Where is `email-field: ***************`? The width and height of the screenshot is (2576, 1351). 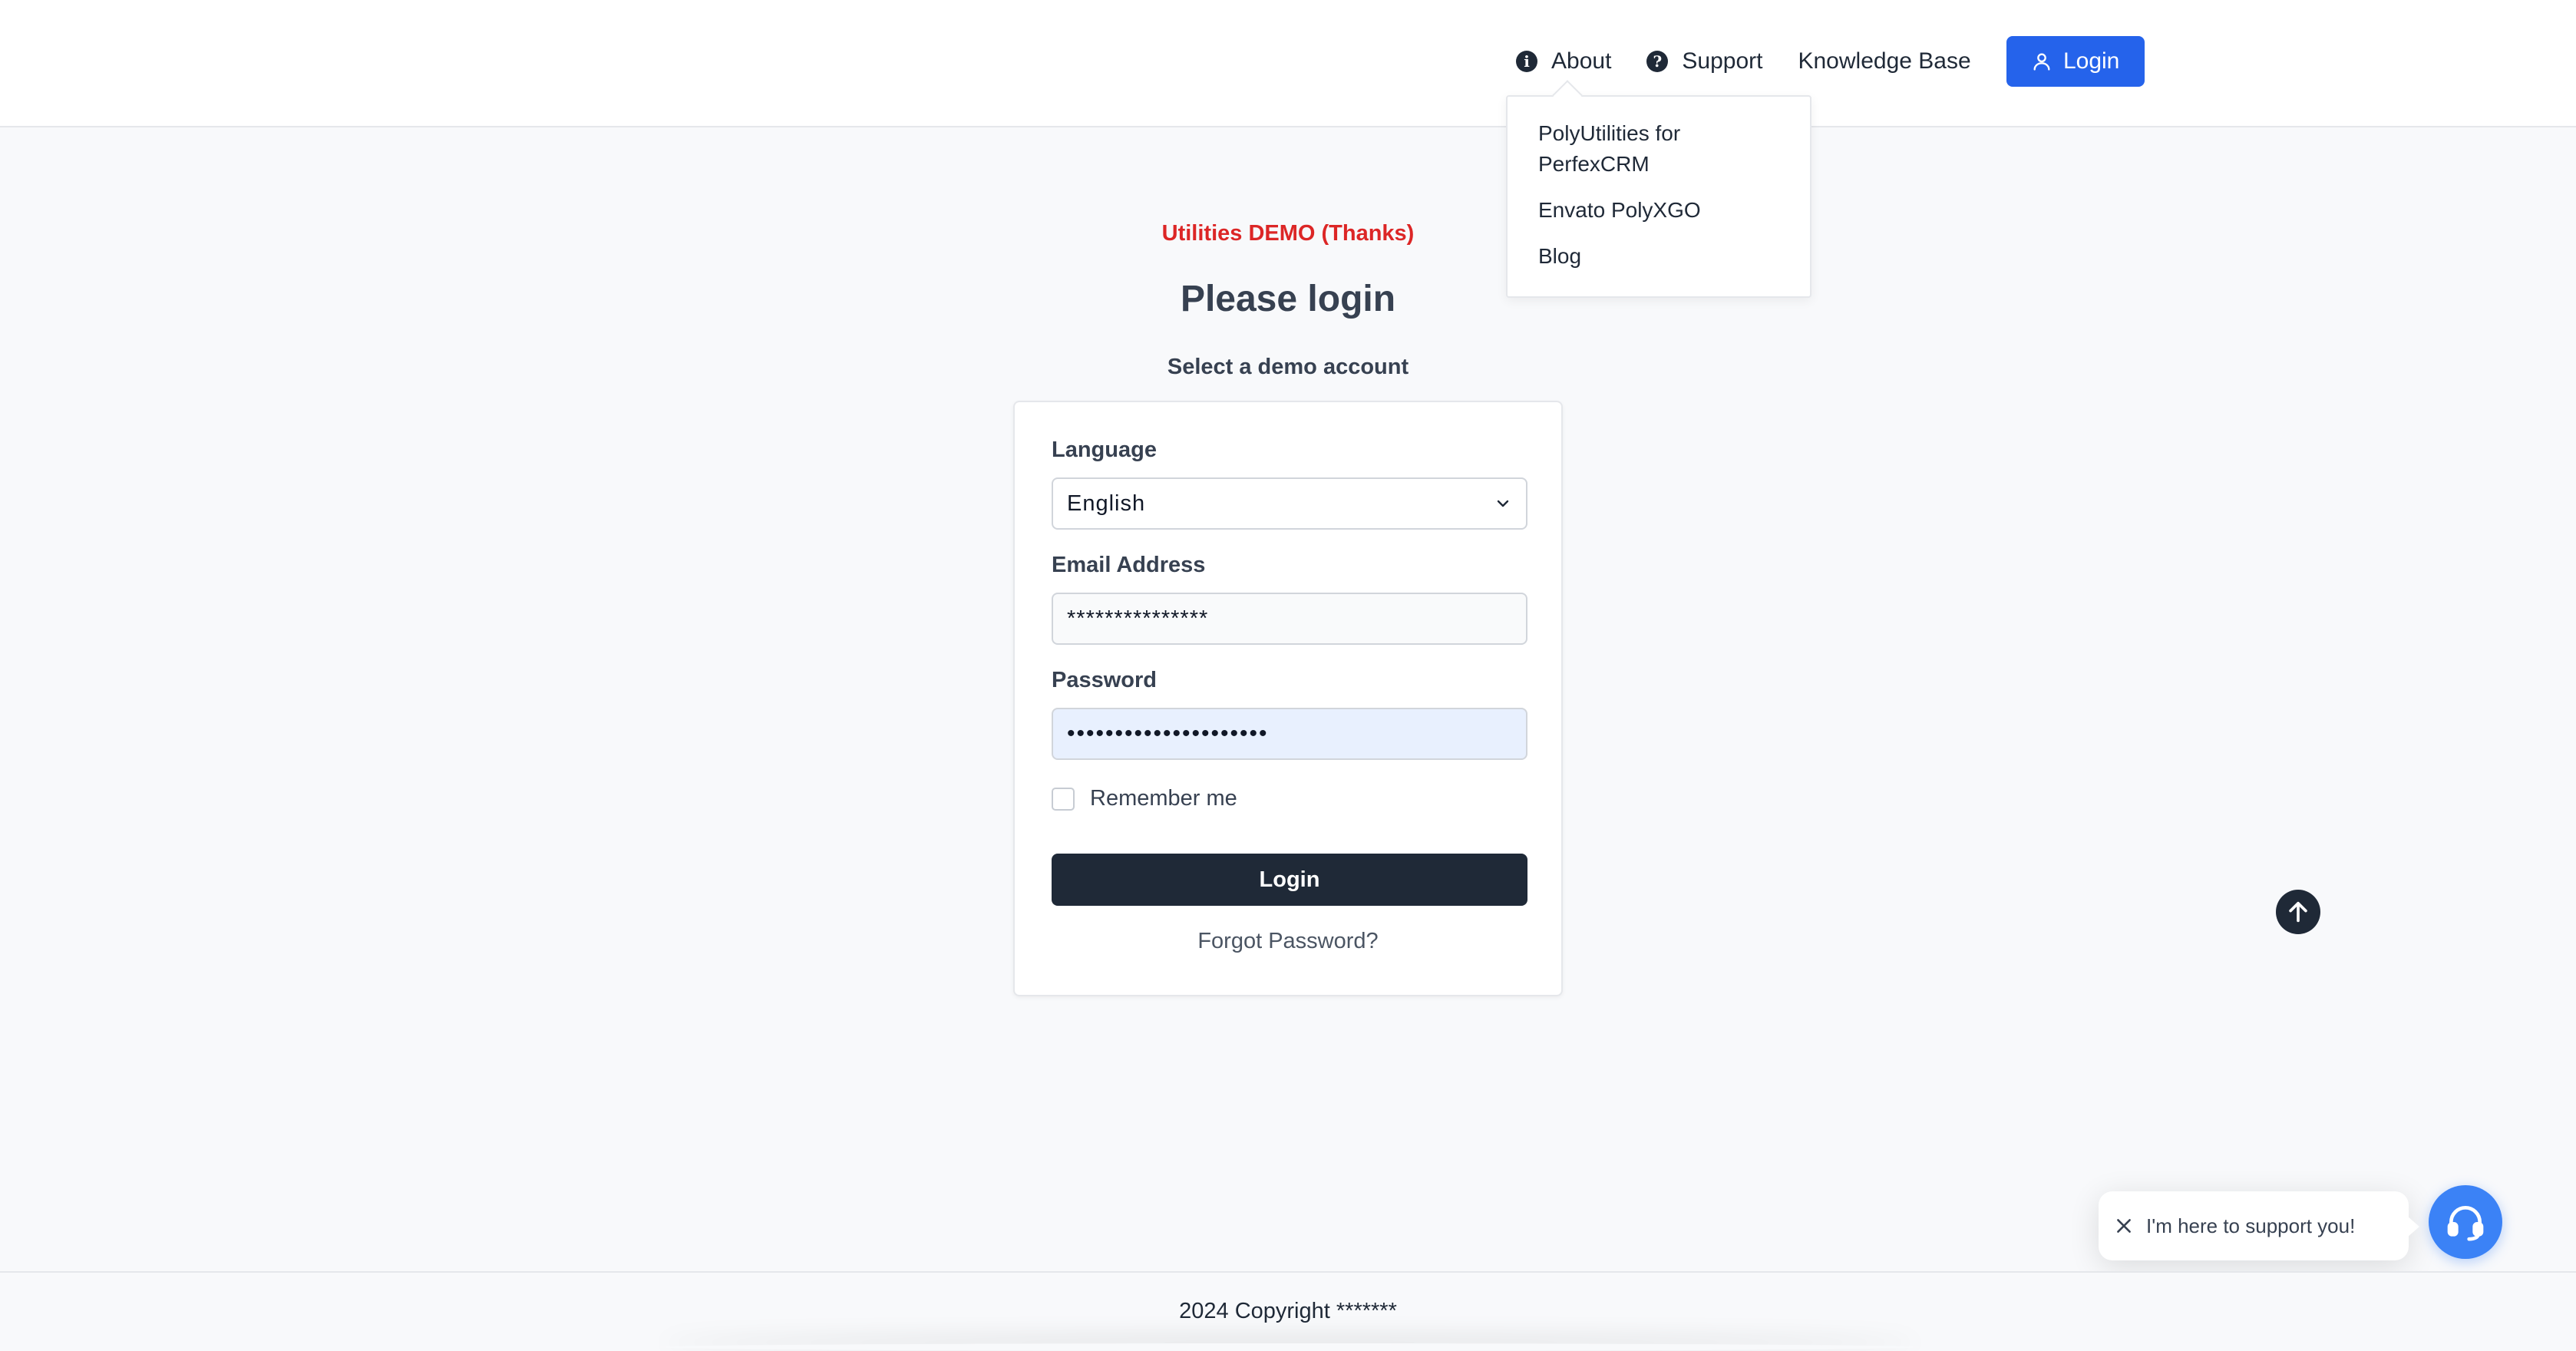 email-field: *************** is located at coordinates (1289, 619).